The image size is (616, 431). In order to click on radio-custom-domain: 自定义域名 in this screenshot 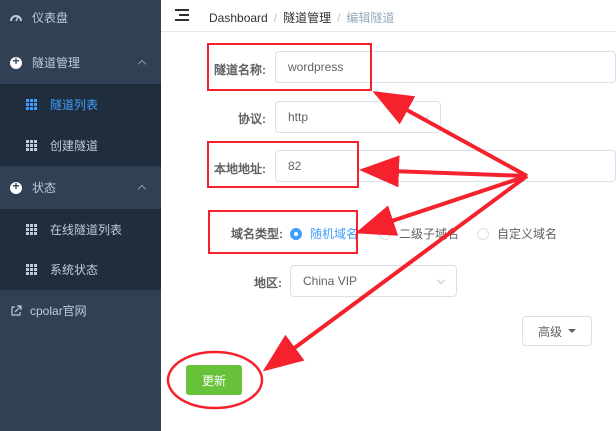, I will do `click(517, 233)`.